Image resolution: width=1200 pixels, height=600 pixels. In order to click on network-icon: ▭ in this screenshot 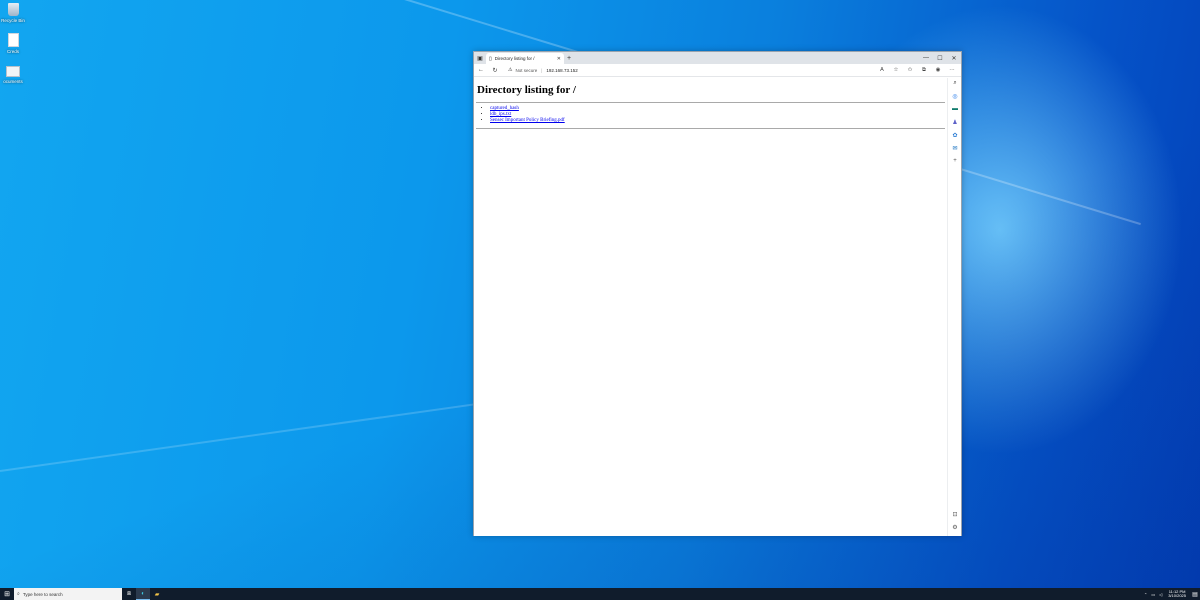, I will do `click(1153, 594)`.